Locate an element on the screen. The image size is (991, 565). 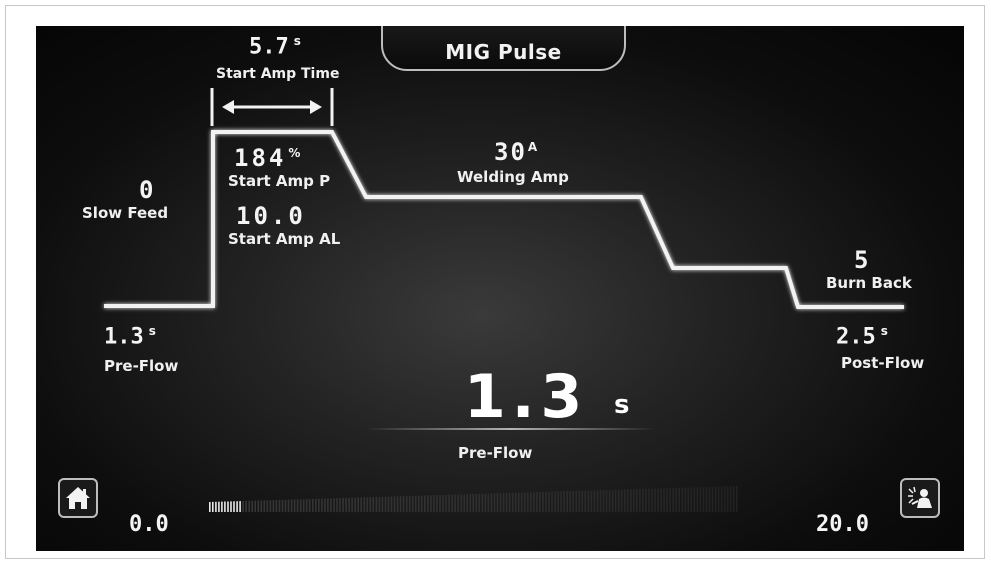
selected-value: 1.3 is located at coordinates (526, 397).